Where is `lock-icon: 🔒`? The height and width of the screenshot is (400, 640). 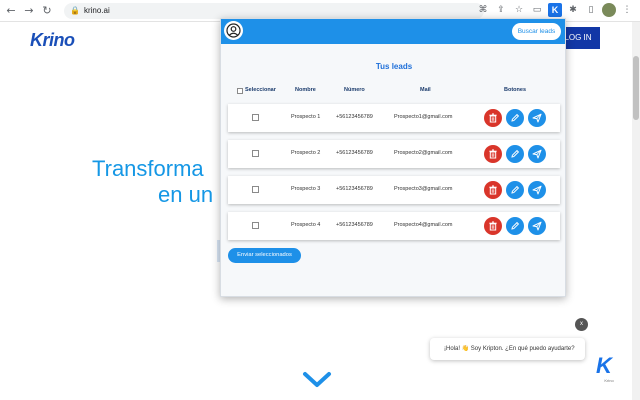
lock-icon: 🔒 is located at coordinates (75, 10).